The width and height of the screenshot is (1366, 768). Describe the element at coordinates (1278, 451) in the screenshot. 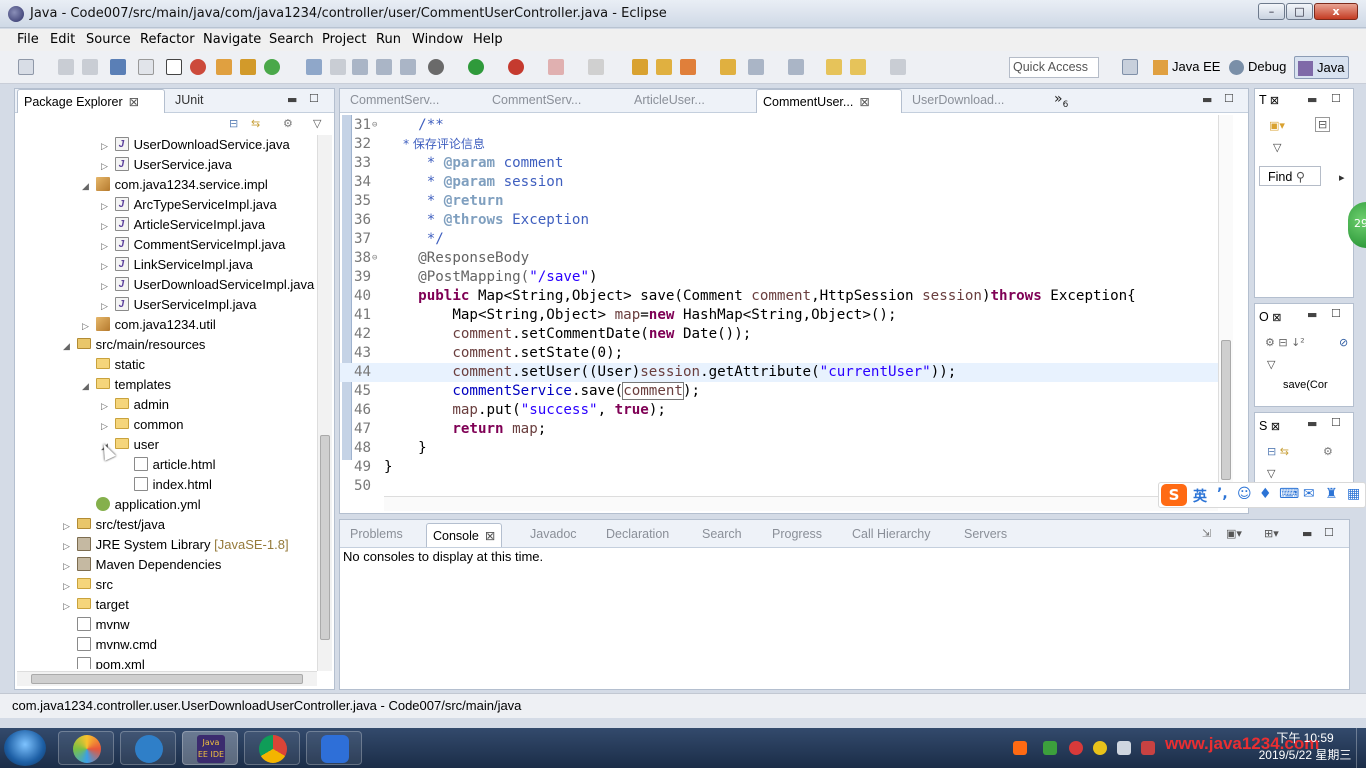

I see `collapse-all-icon: ⊟ ⇆` at that location.